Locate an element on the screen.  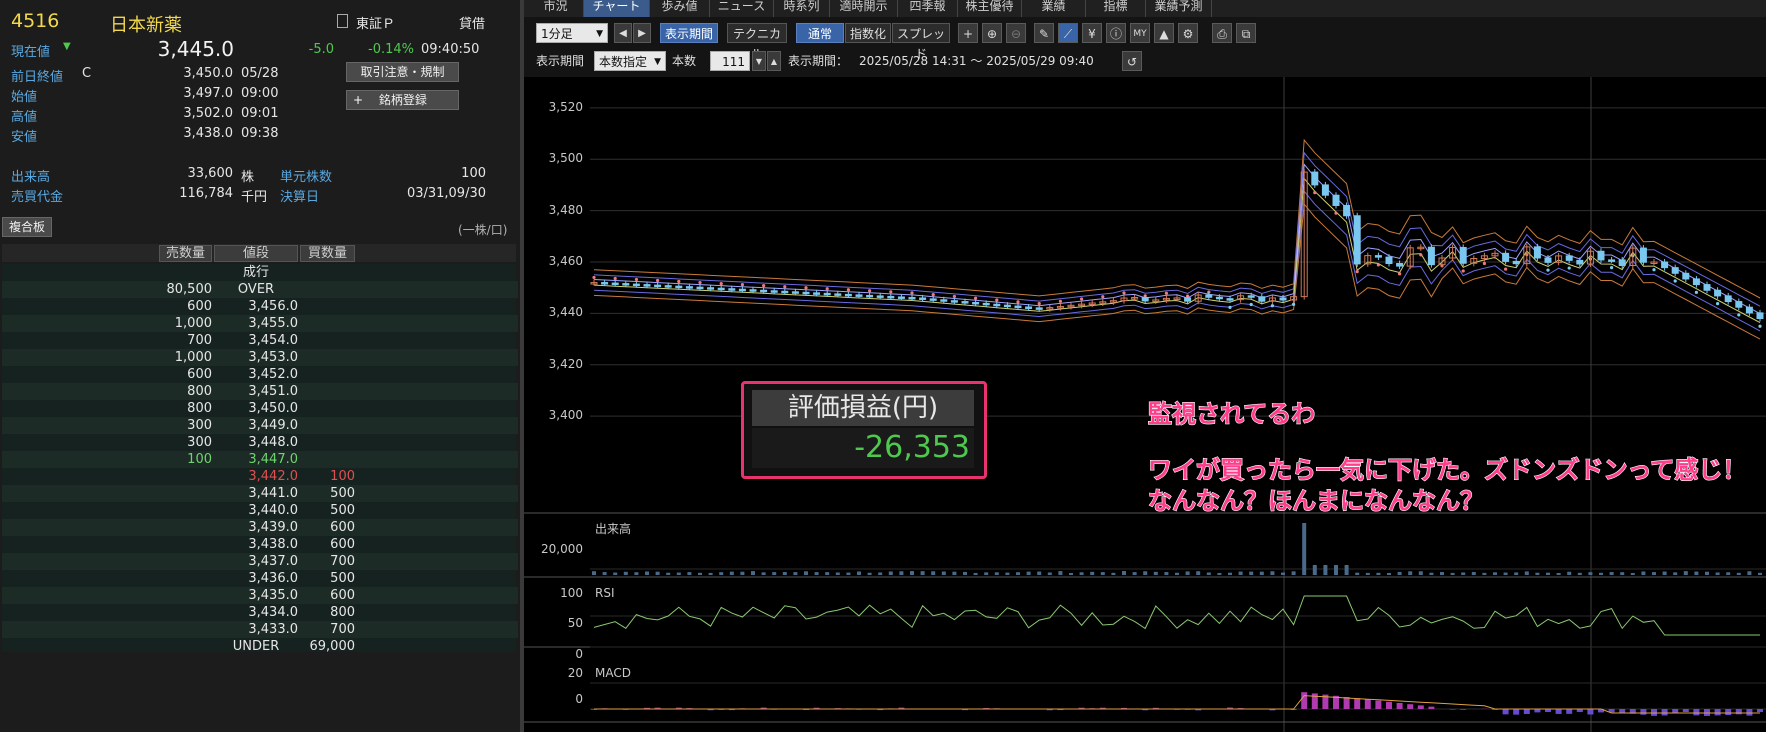
board-row: 3,433.0 700 is located at coordinates (260, 629).